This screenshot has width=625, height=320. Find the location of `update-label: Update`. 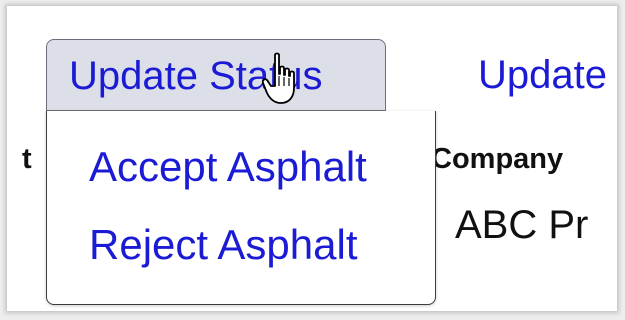

update-label: Update is located at coordinates (542, 75).